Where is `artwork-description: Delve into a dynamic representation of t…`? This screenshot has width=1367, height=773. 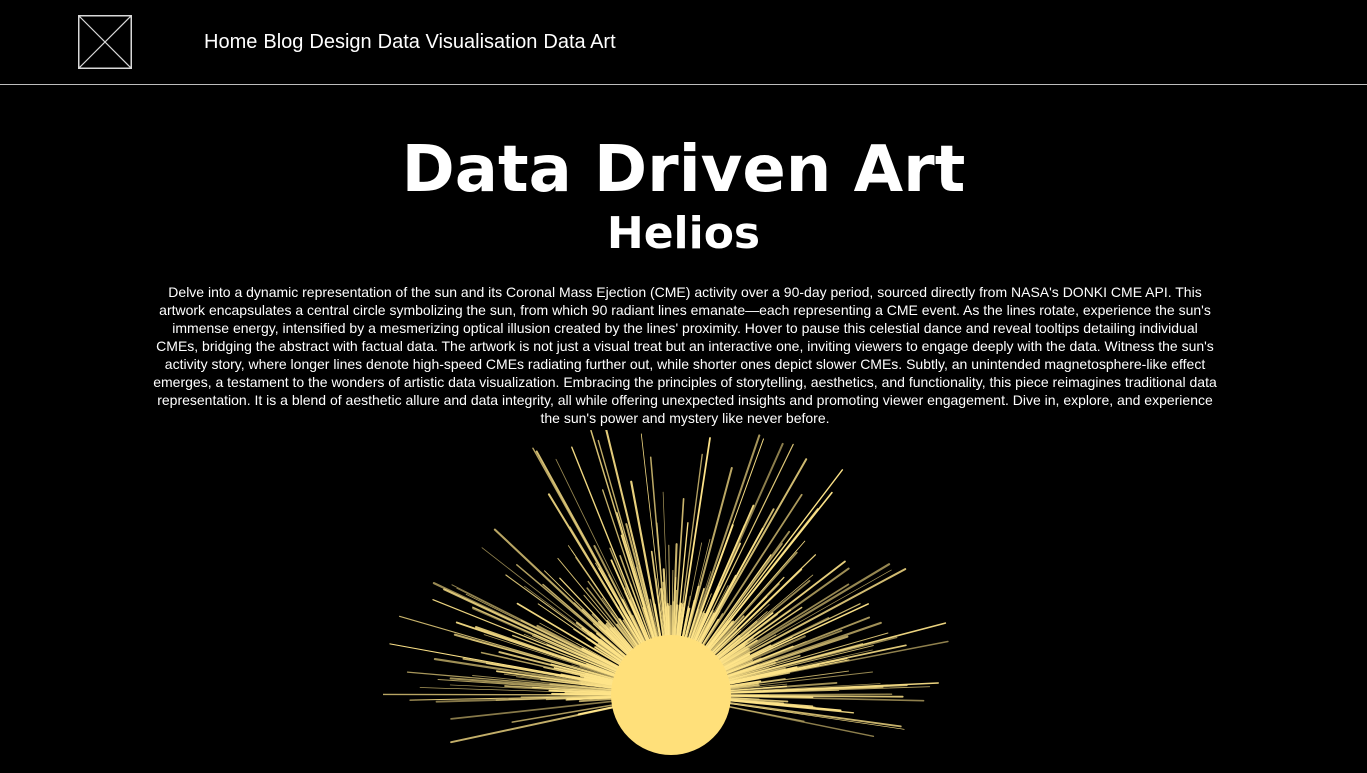
artwork-description: Delve into a dynamic representation of t… is located at coordinates (685, 355).